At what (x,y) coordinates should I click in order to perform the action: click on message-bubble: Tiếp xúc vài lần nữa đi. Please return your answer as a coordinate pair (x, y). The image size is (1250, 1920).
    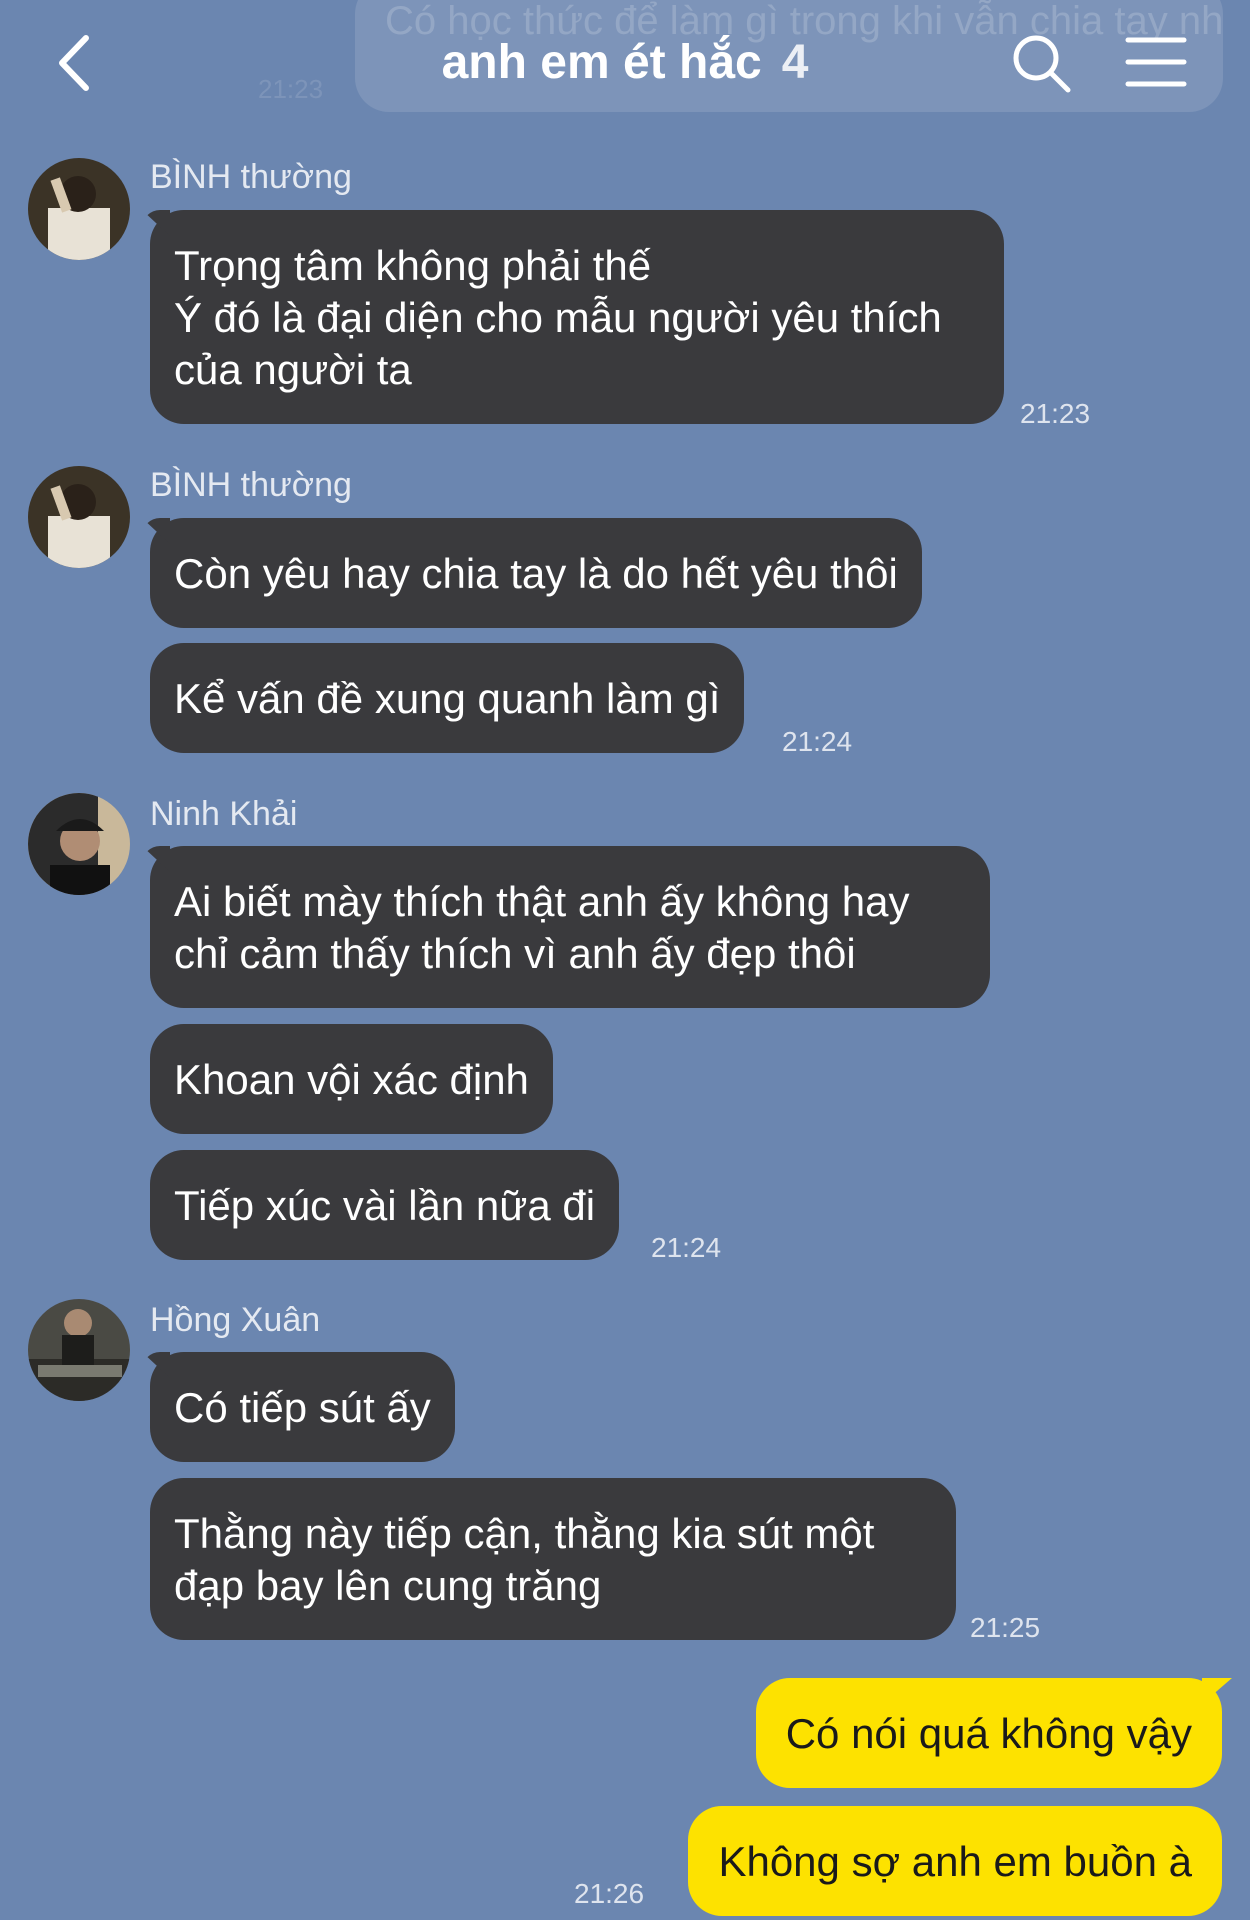
    Looking at the image, I should click on (385, 1205).